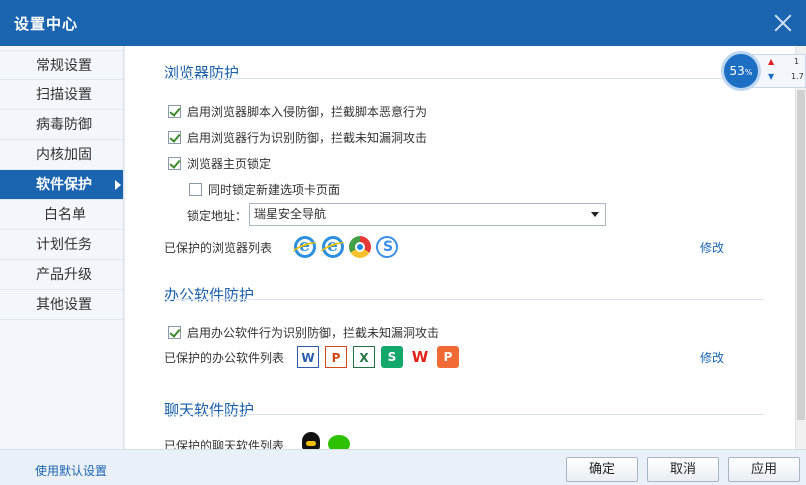 The height and width of the screenshot is (485, 806). I want to click on modify-office-link: 修改, so click(712, 357).